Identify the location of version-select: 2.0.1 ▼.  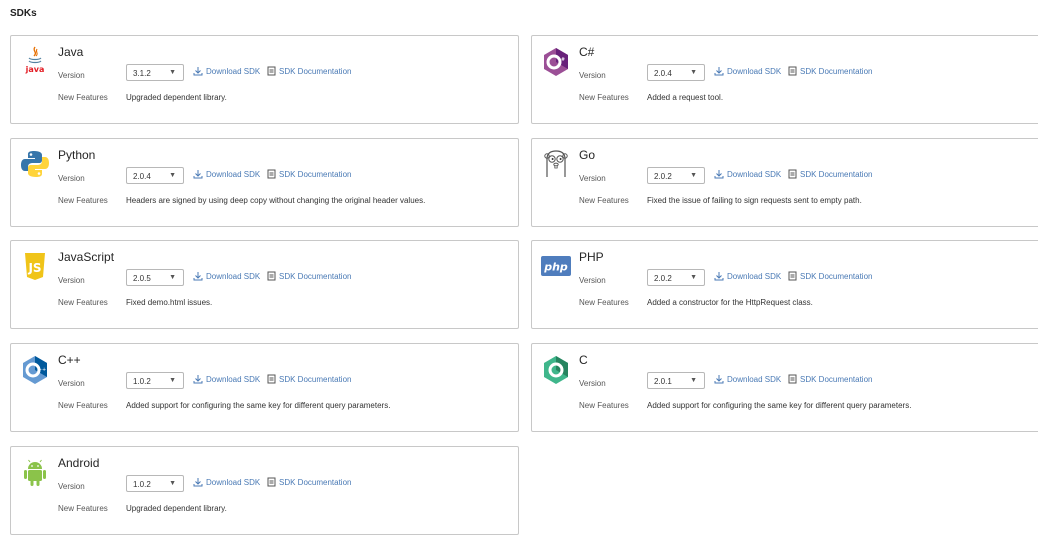
(676, 380).